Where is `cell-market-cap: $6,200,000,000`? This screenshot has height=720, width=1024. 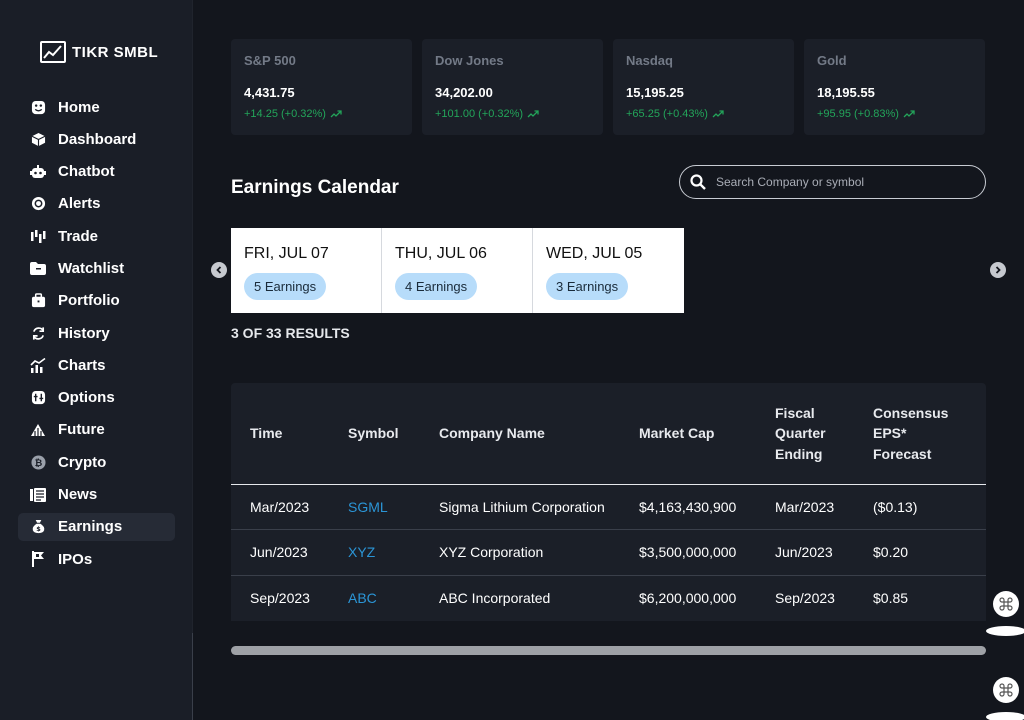 cell-market-cap: $6,200,000,000 is located at coordinates (688, 598).